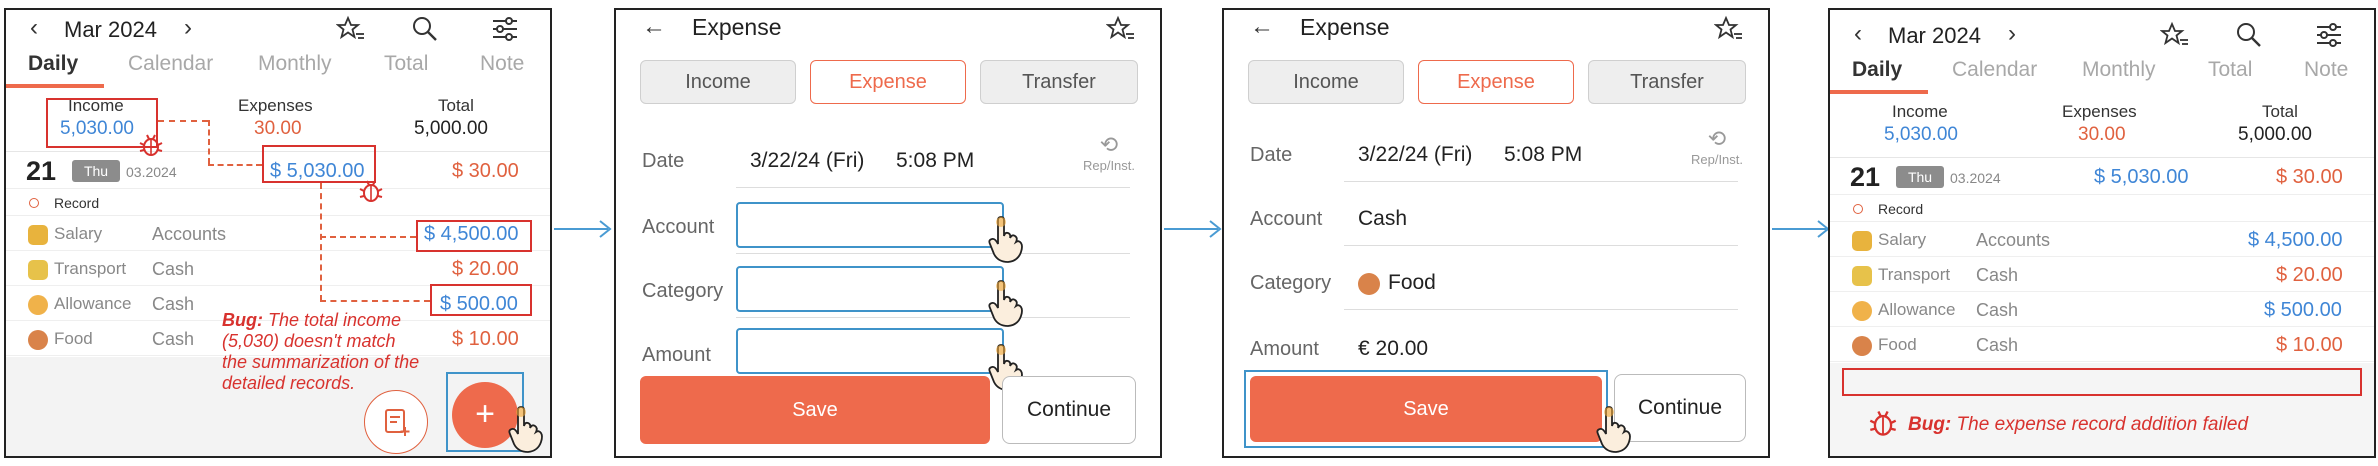 Image resolution: width=2378 pixels, height=466 pixels. Describe the element at coordinates (1412, 282) in the screenshot. I see `category-value: Food` at that location.